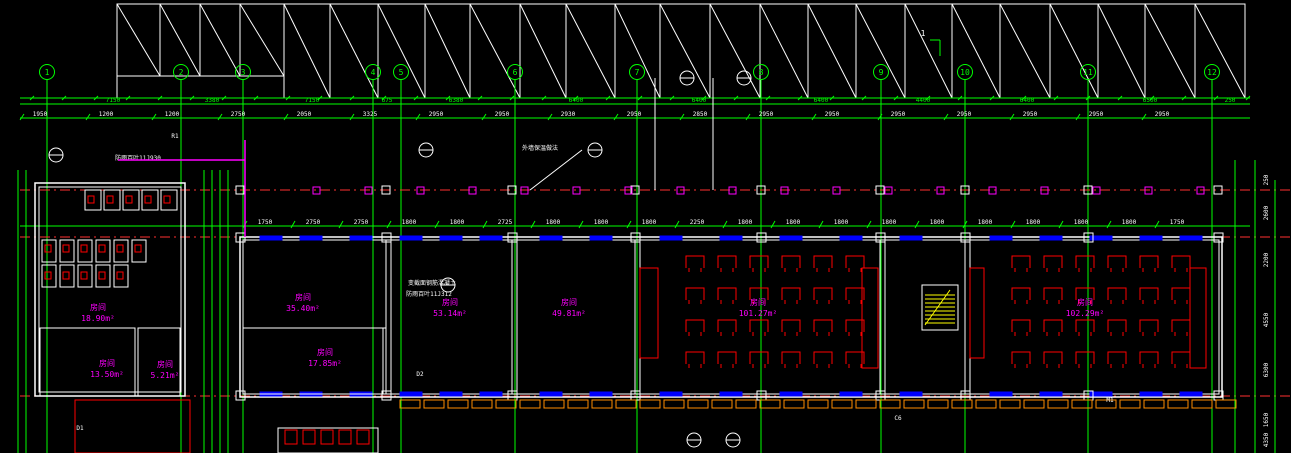 The width and height of the screenshot is (1291, 453). What do you see at coordinates (1230, 100) in the screenshot?
I see `dim-text: 250` at bounding box center [1230, 100].